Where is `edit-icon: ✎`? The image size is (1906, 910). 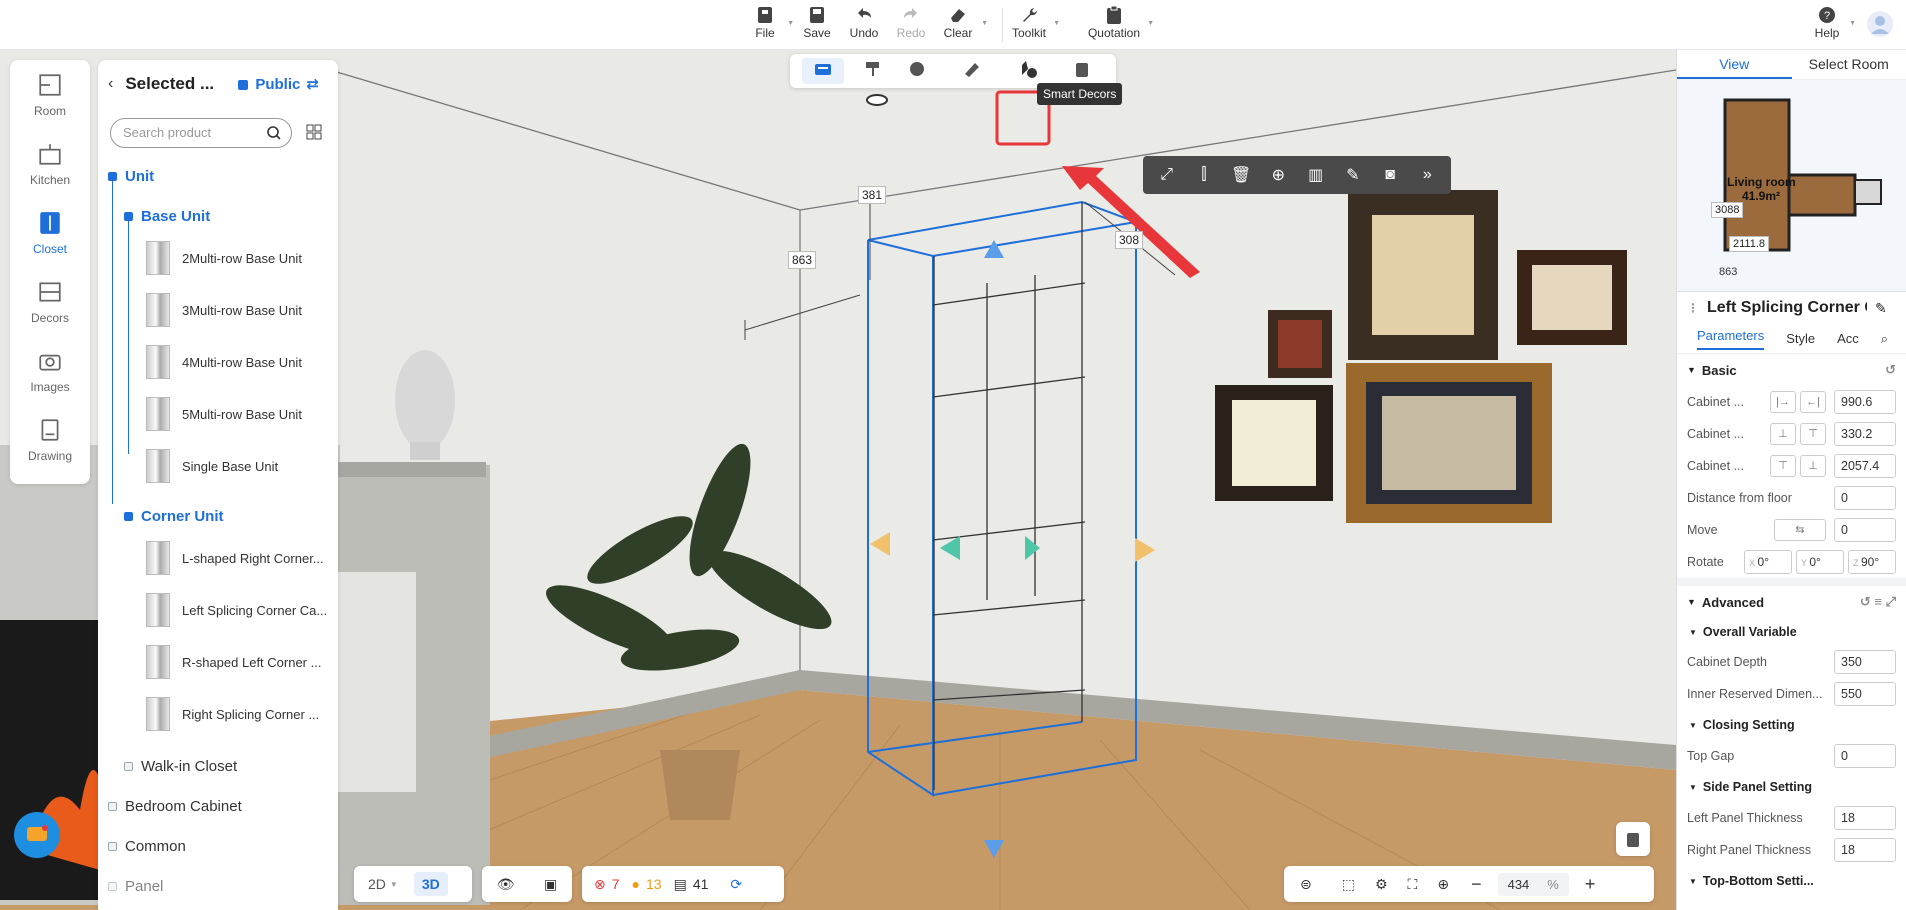
edit-icon: ✎ is located at coordinates (1881, 308).